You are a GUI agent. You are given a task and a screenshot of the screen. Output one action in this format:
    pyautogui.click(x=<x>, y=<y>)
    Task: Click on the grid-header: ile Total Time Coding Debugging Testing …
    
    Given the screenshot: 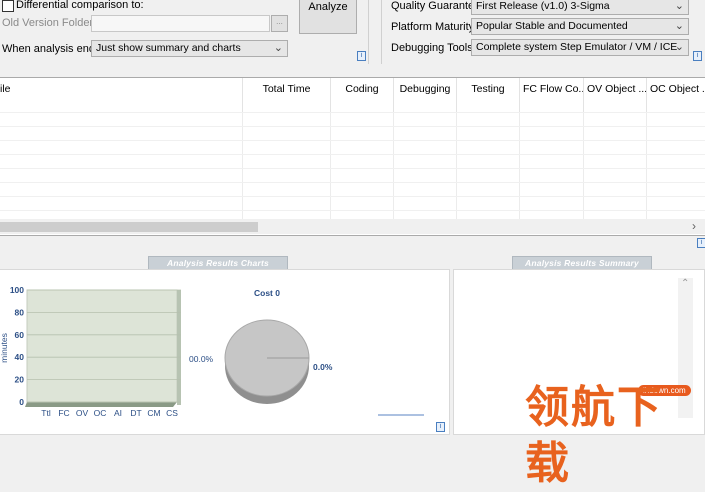 What is the action you would take?
    pyautogui.click(x=352, y=95)
    